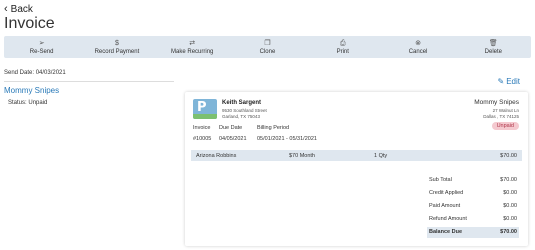 The image size is (535, 250). Describe the element at coordinates (302, 156) in the screenshot. I see `line-item-rate: $70 Month` at that location.